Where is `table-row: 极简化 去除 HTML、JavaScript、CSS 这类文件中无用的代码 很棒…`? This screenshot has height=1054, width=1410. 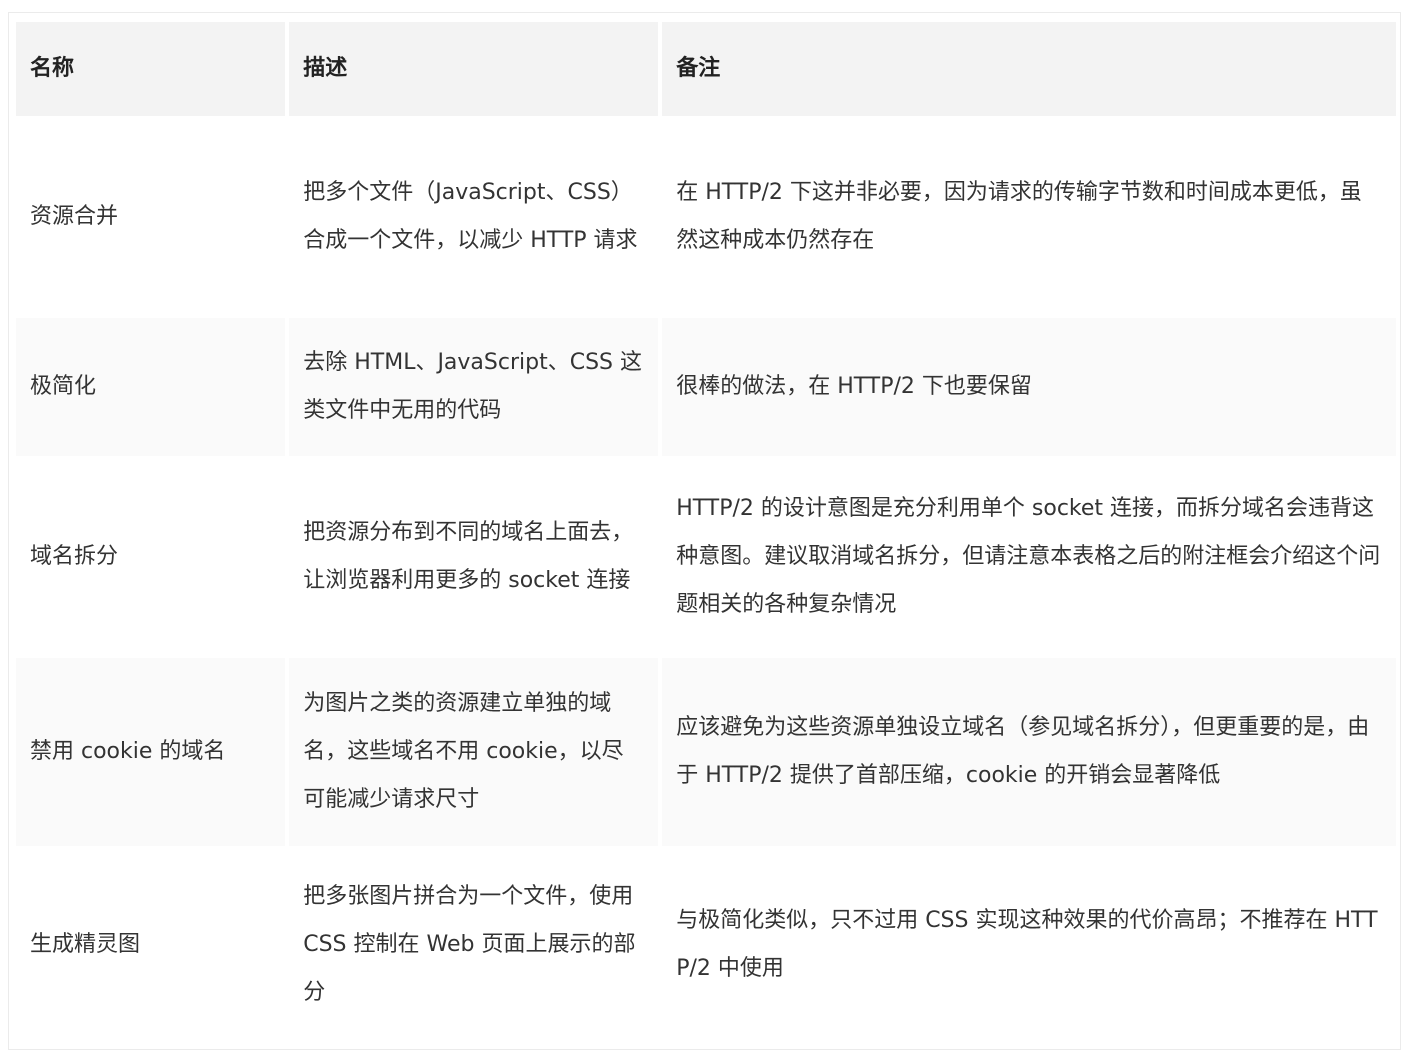 table-row: 极简化 去除 HTML、JavaScript、CSS 这类文件中无用的代码 很棒… is located at coordinates (706, 387).